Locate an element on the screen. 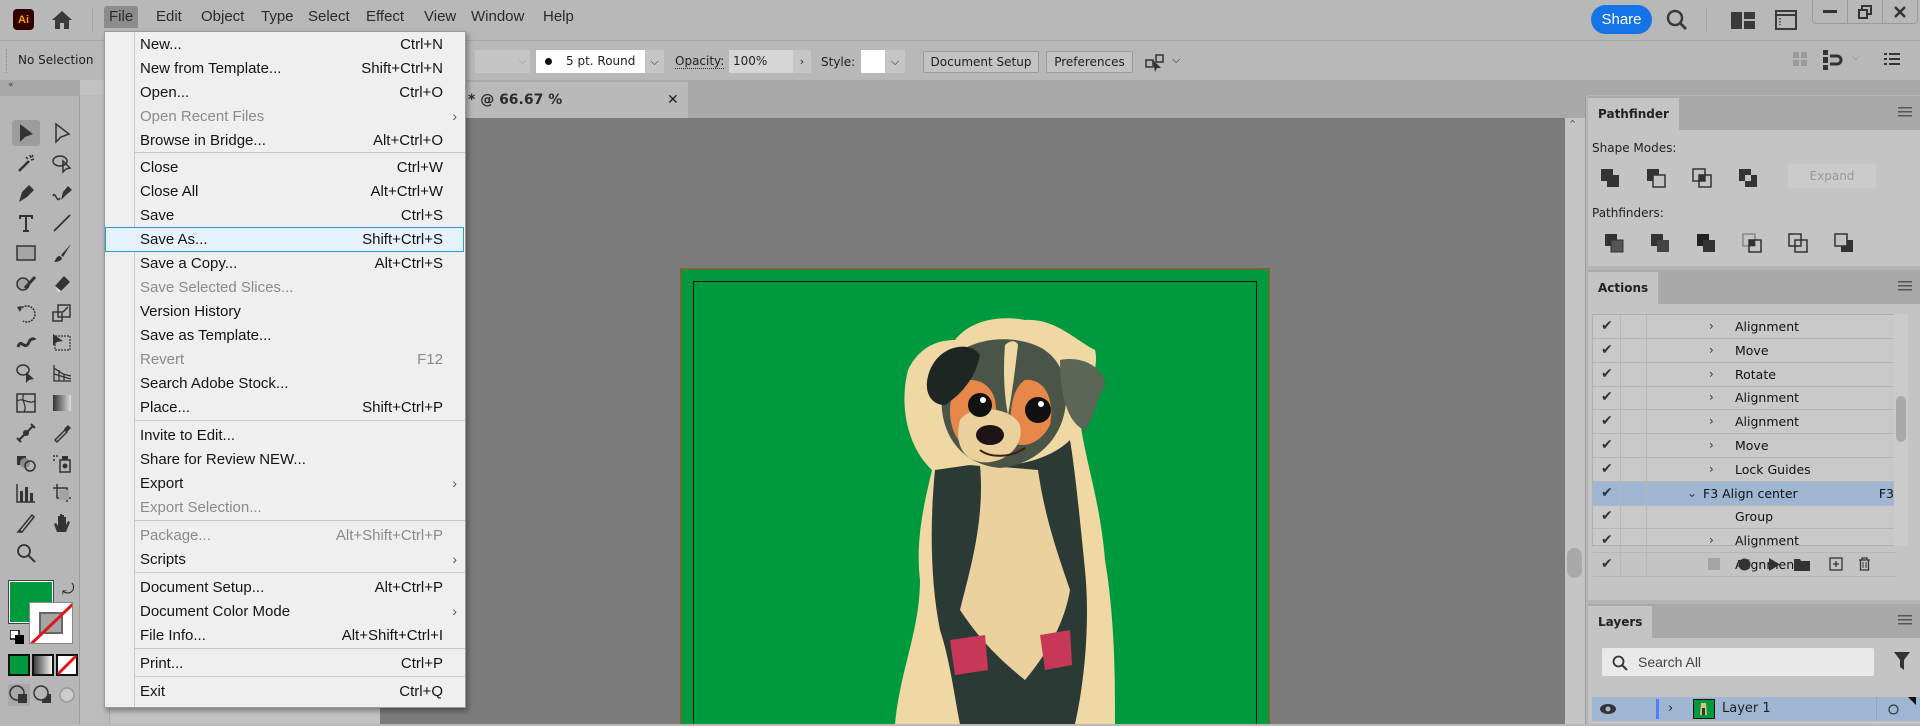  close-tab-icon: ✕ is located at coordinates (673, 100).